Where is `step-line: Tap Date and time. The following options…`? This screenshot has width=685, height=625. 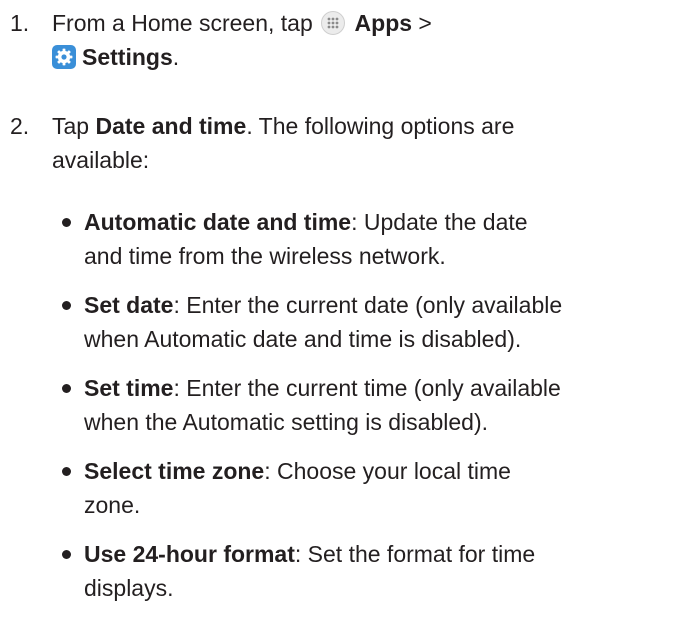
step-line: Tap Date and time. The following options… is located at coordinates (362, 126).